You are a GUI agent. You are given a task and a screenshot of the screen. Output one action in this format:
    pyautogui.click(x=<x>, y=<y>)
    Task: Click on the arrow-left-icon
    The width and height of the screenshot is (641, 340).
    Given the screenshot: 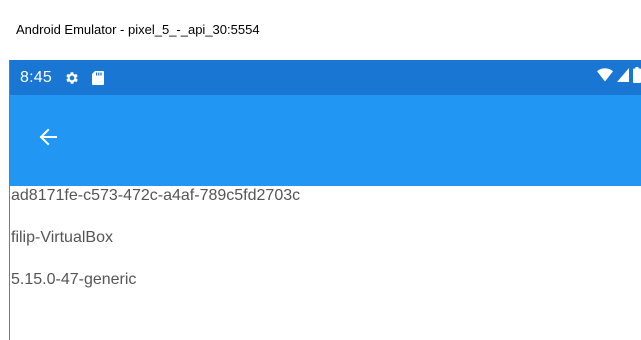 What is the action you would take?
    pyautogui.click(x=48, y=139)
    